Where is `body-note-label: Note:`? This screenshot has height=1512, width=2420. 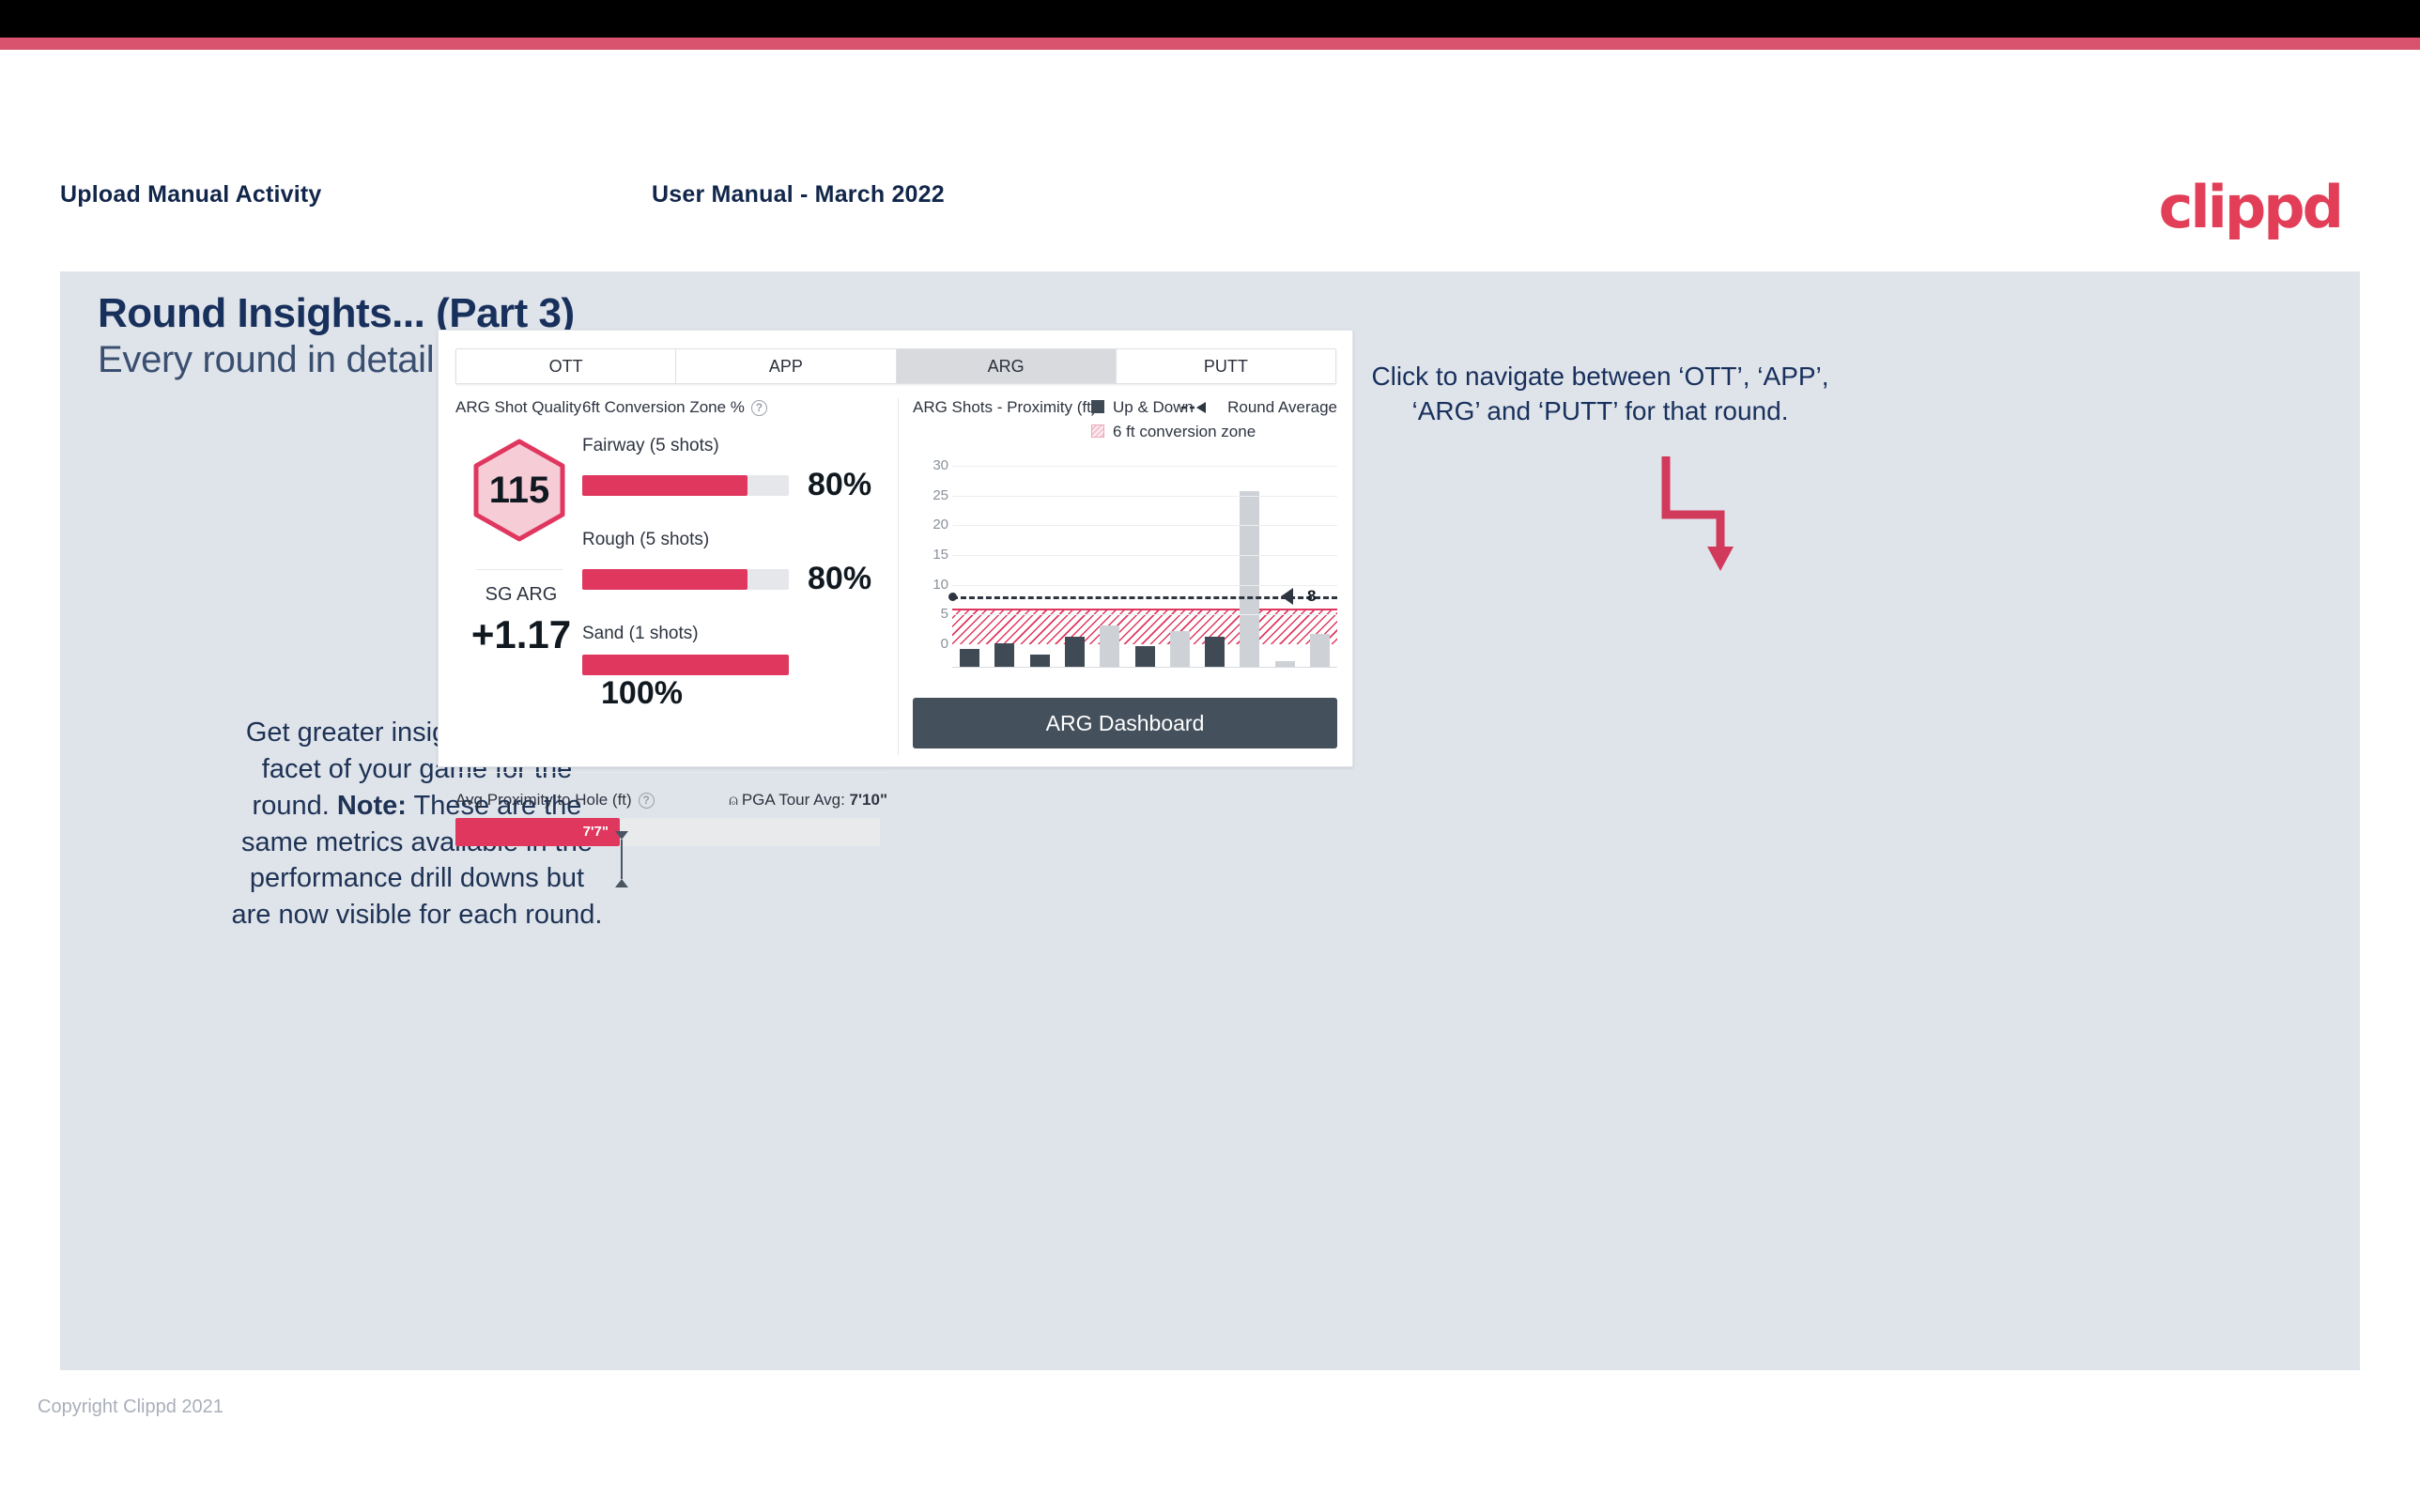
body-note-label: Note: is located at coordinates (371, 805).